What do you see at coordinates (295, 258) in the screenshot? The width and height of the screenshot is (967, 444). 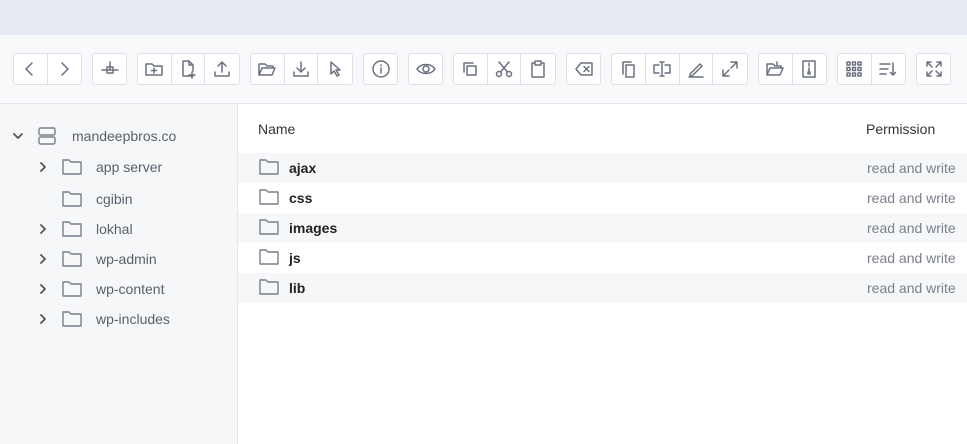 I see `row-name: js` at bounding box center [295, 258].